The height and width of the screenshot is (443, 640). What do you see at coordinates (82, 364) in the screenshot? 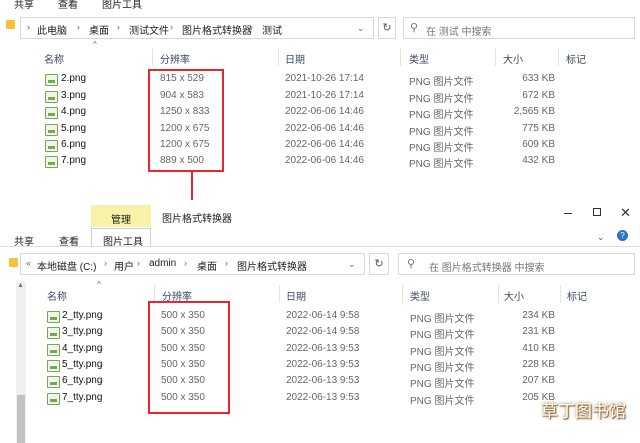
I see `file-name: 5_tty.png` at bounding box center [82, 364].